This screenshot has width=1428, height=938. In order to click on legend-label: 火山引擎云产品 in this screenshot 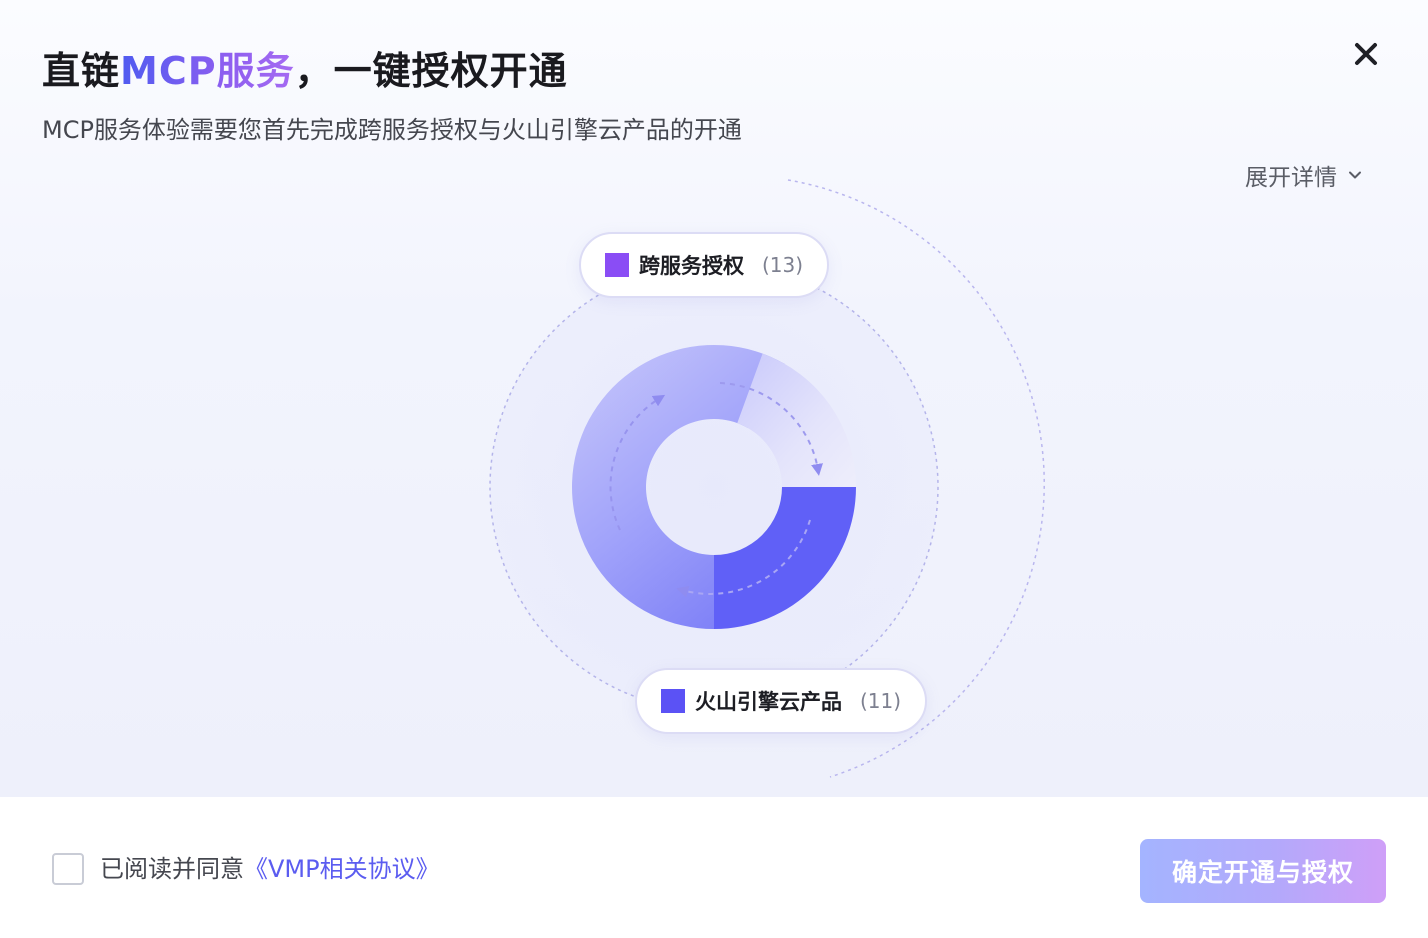, I will do `click(768, 702)`.